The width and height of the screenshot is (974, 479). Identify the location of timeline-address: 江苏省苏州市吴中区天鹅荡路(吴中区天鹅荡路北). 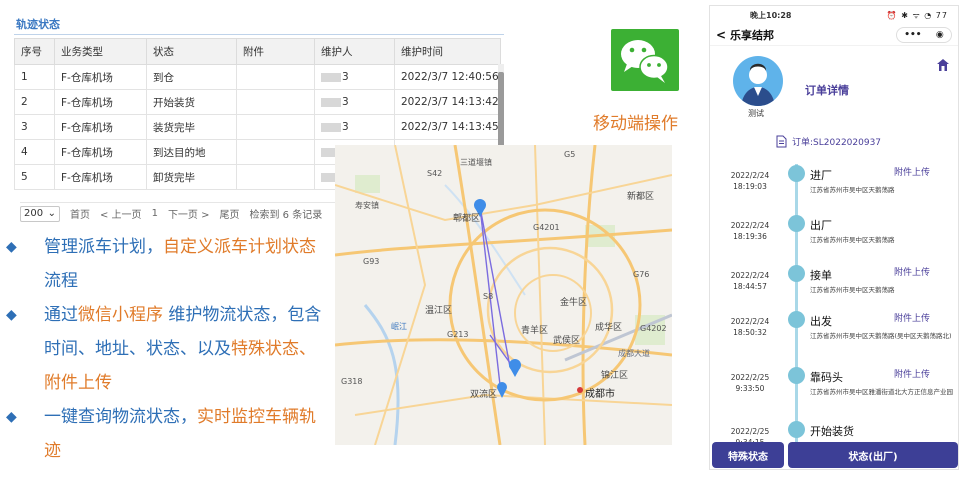
(881, 336).